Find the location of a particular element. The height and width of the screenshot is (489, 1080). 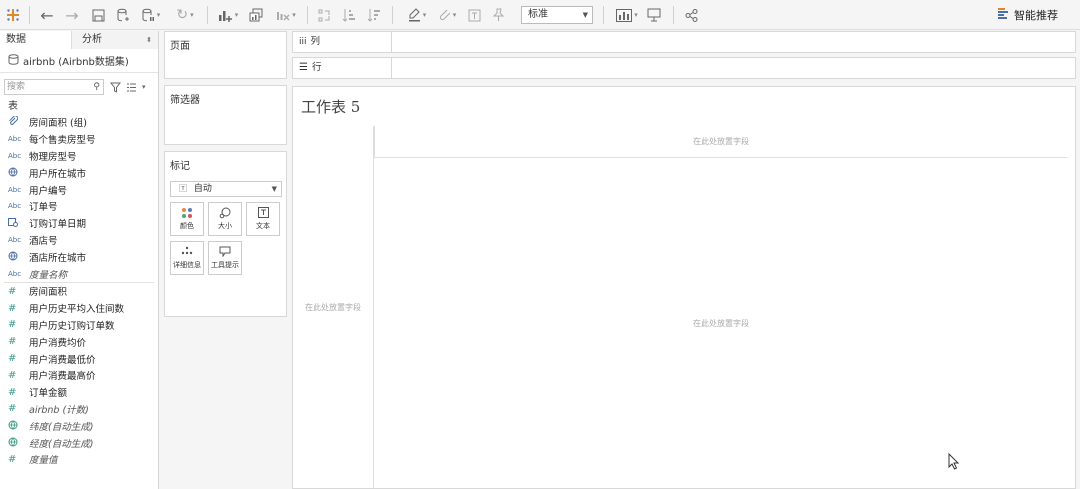

new-sheet-icon: ▾ is located at coordinates (228, 15).